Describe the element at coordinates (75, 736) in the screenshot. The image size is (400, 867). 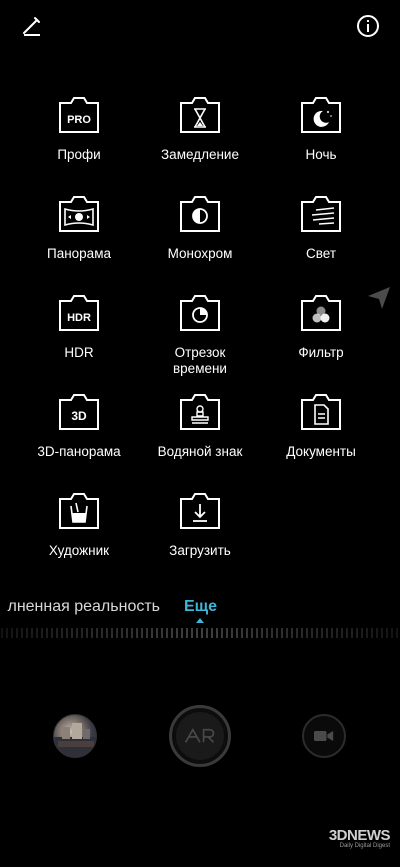
I see `gallery-thumbnail` at that location.